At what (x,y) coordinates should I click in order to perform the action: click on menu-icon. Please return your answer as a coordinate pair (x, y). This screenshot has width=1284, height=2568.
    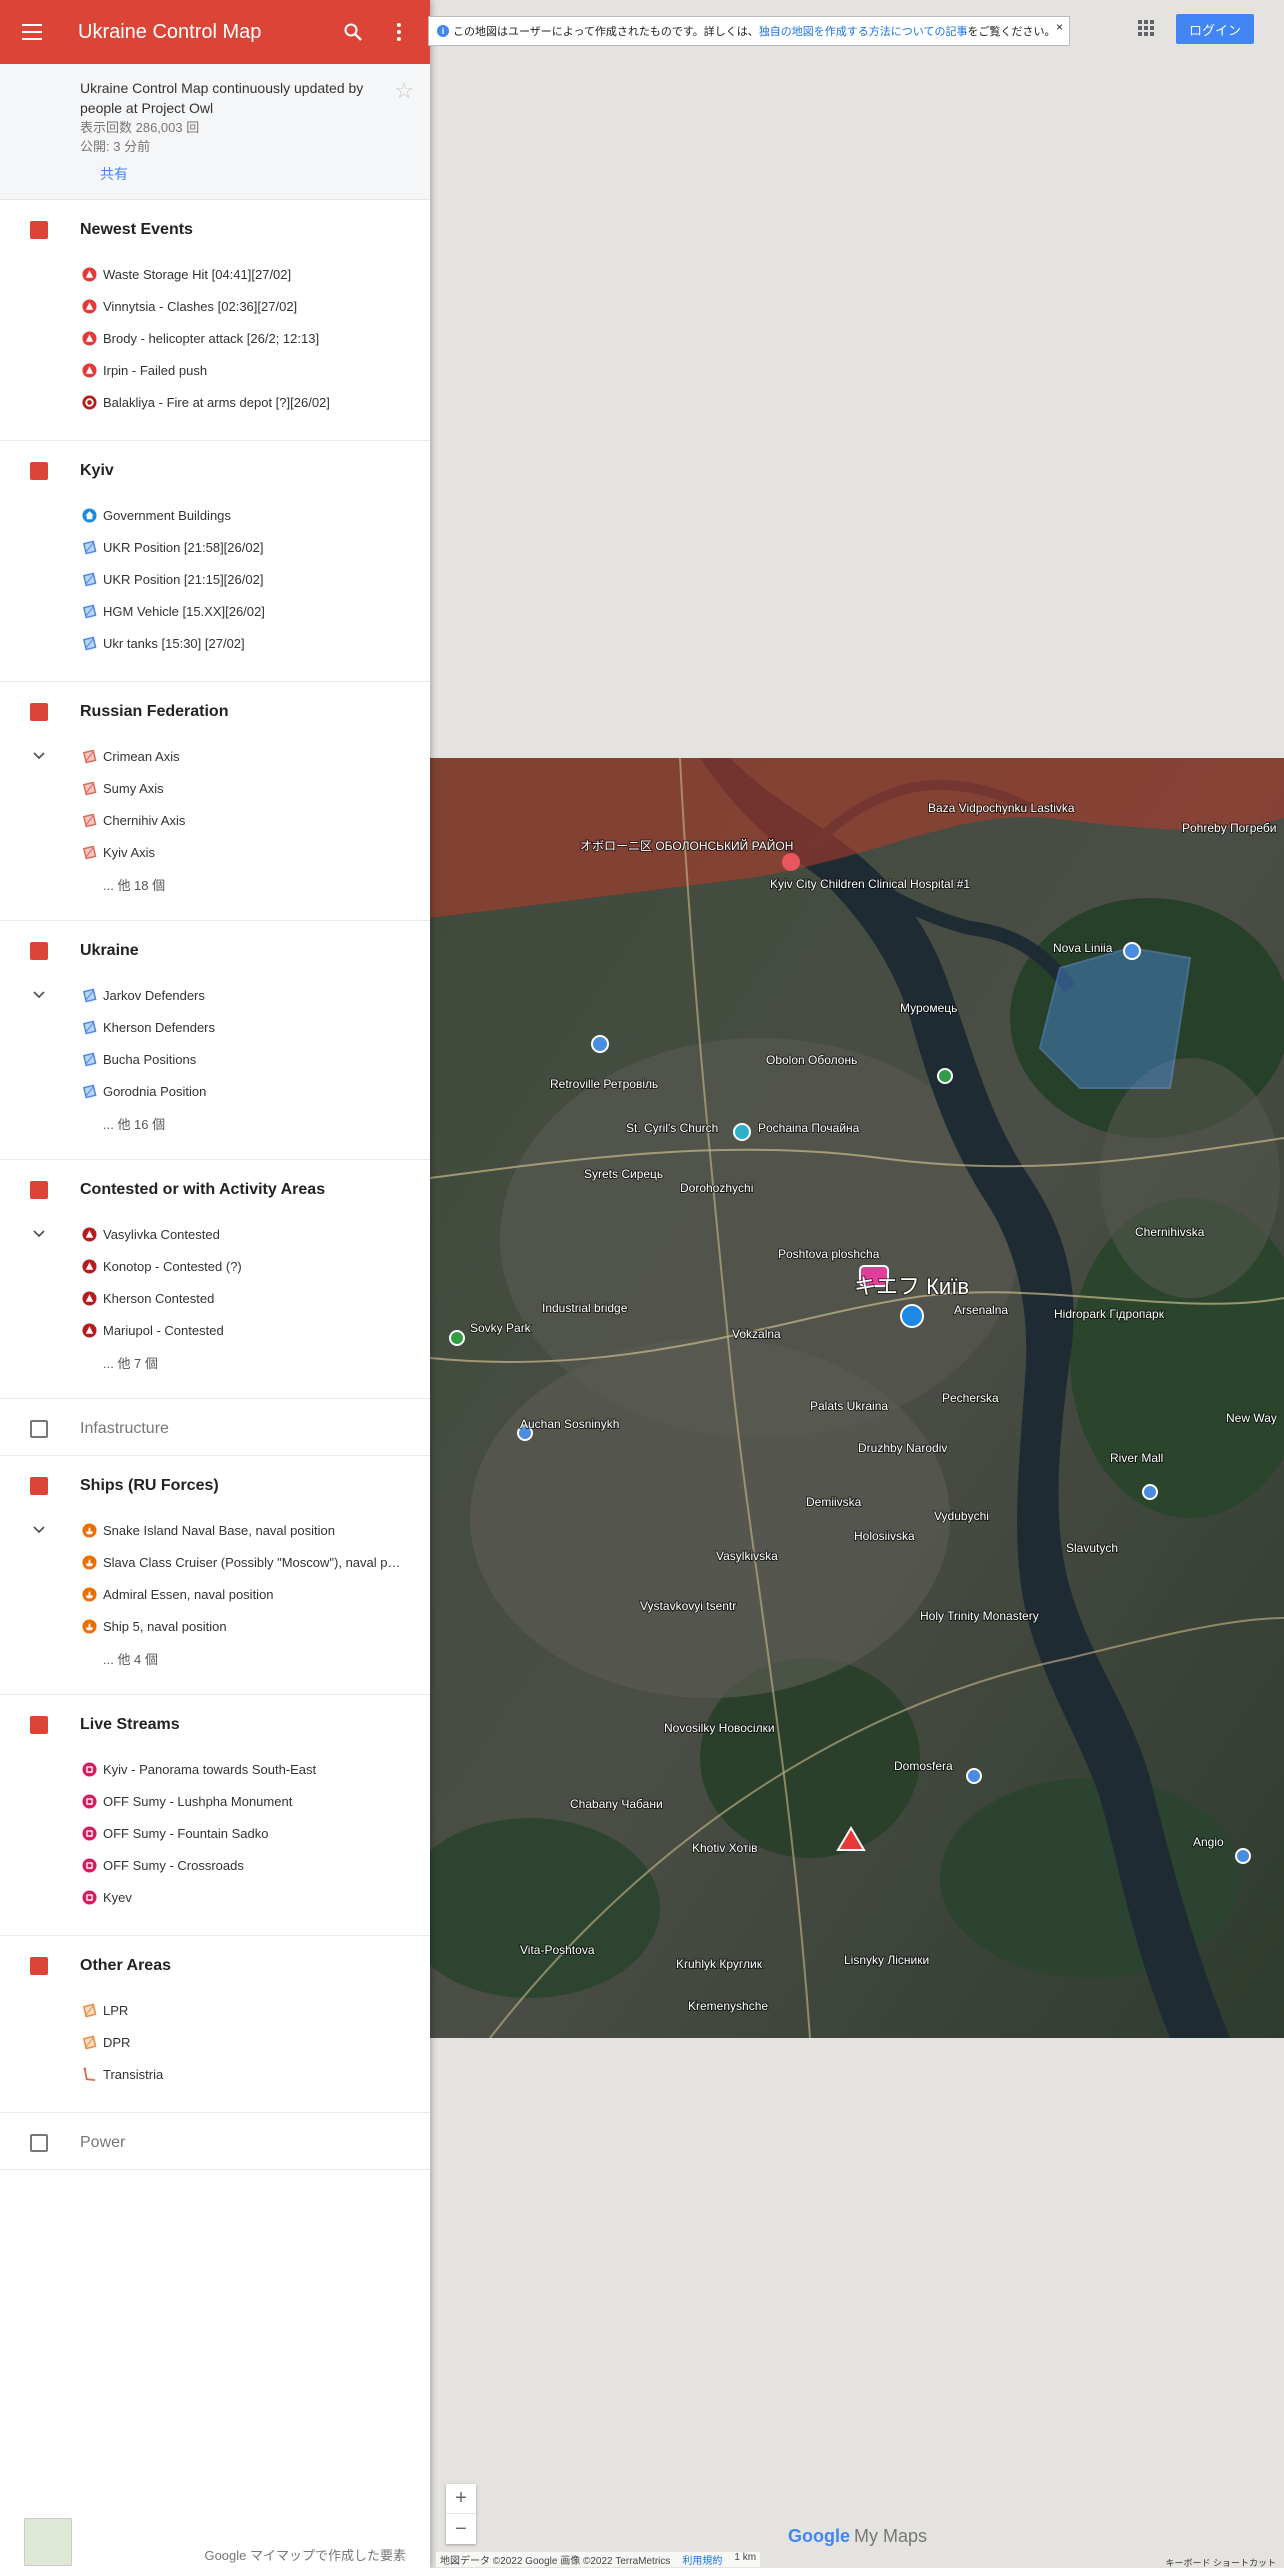
    Looking at the image, I should click on (32, 32).